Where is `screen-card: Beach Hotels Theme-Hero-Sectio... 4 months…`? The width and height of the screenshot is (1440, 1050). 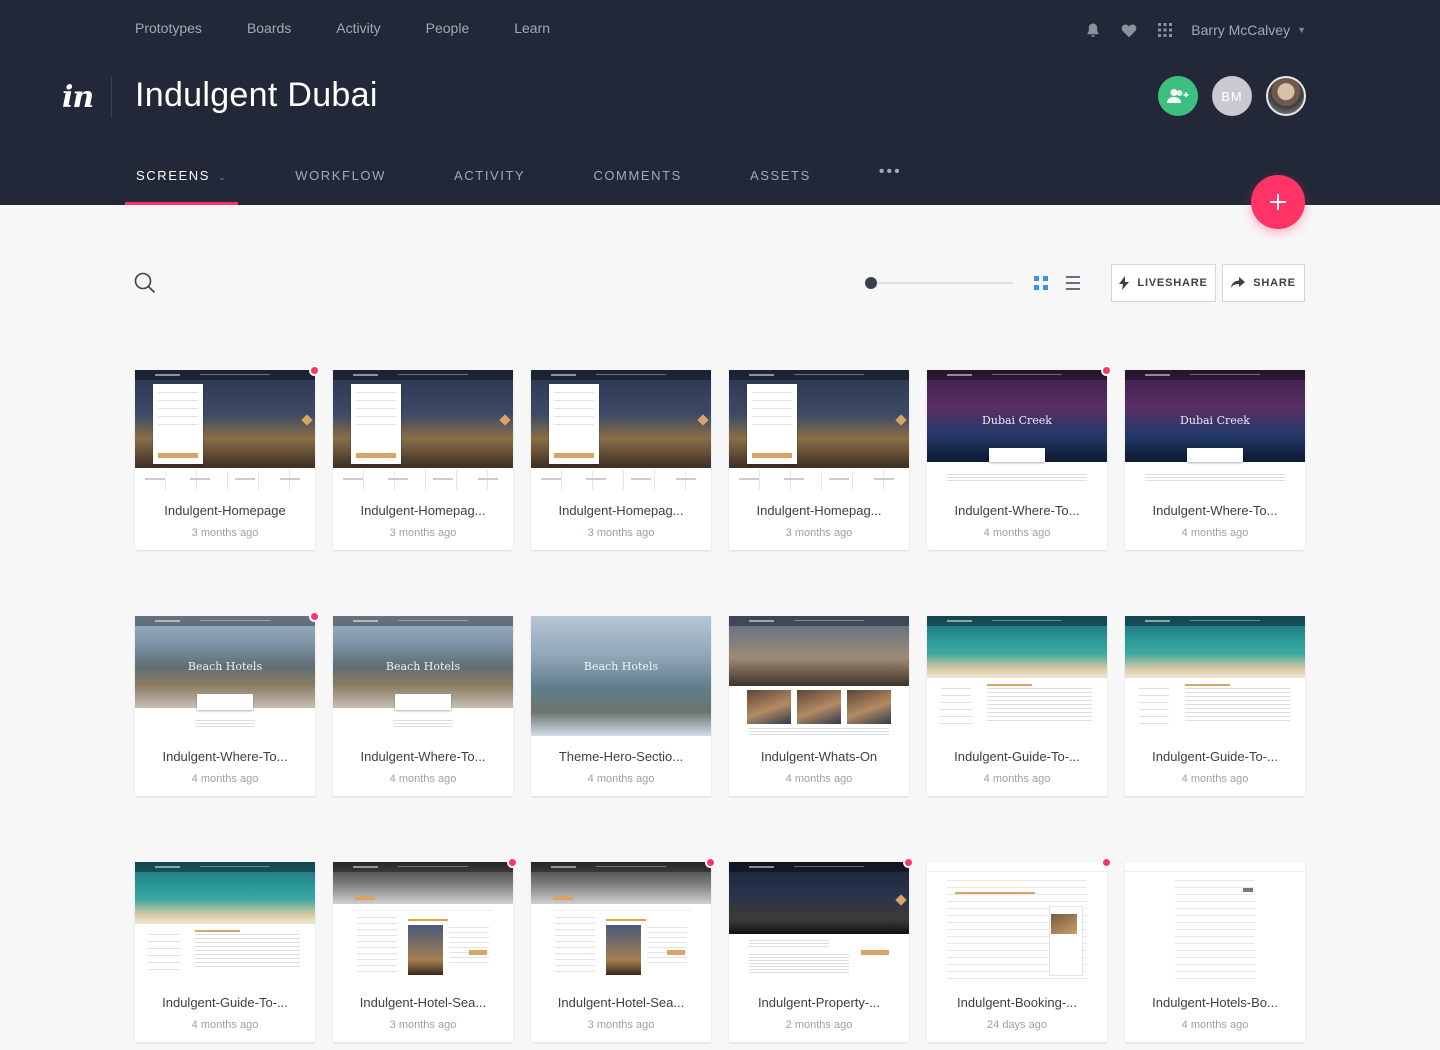
screen-card: Beach Hotels Theme-Hero-Sectio... 4 months… is located at coordinates (621, 706).